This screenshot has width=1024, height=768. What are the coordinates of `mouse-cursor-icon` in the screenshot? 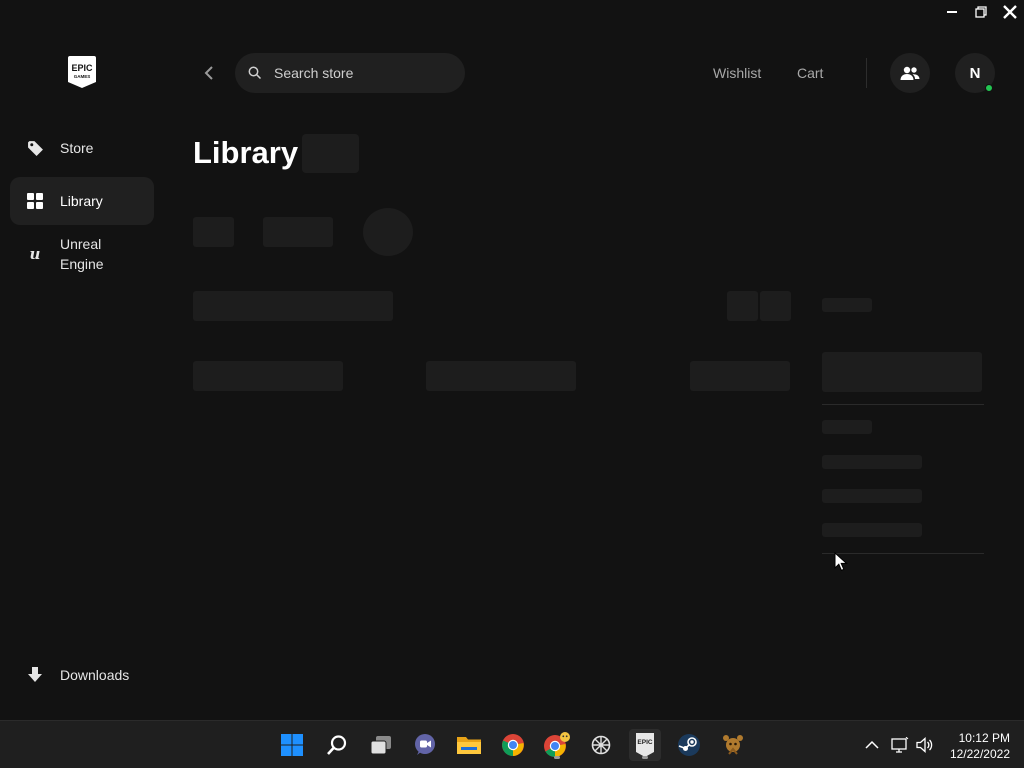 It's located at (841, 561).